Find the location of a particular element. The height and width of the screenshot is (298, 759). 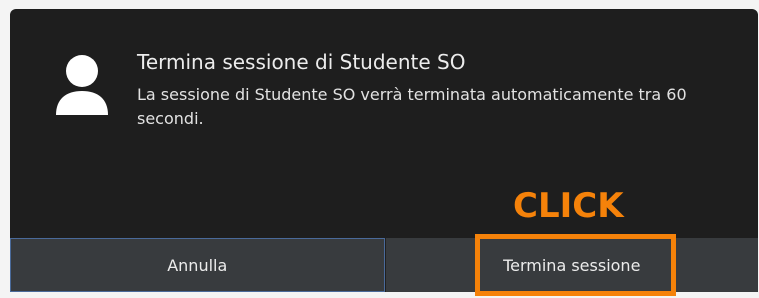

user-avatar-icon is located at coordinates (82, 85).